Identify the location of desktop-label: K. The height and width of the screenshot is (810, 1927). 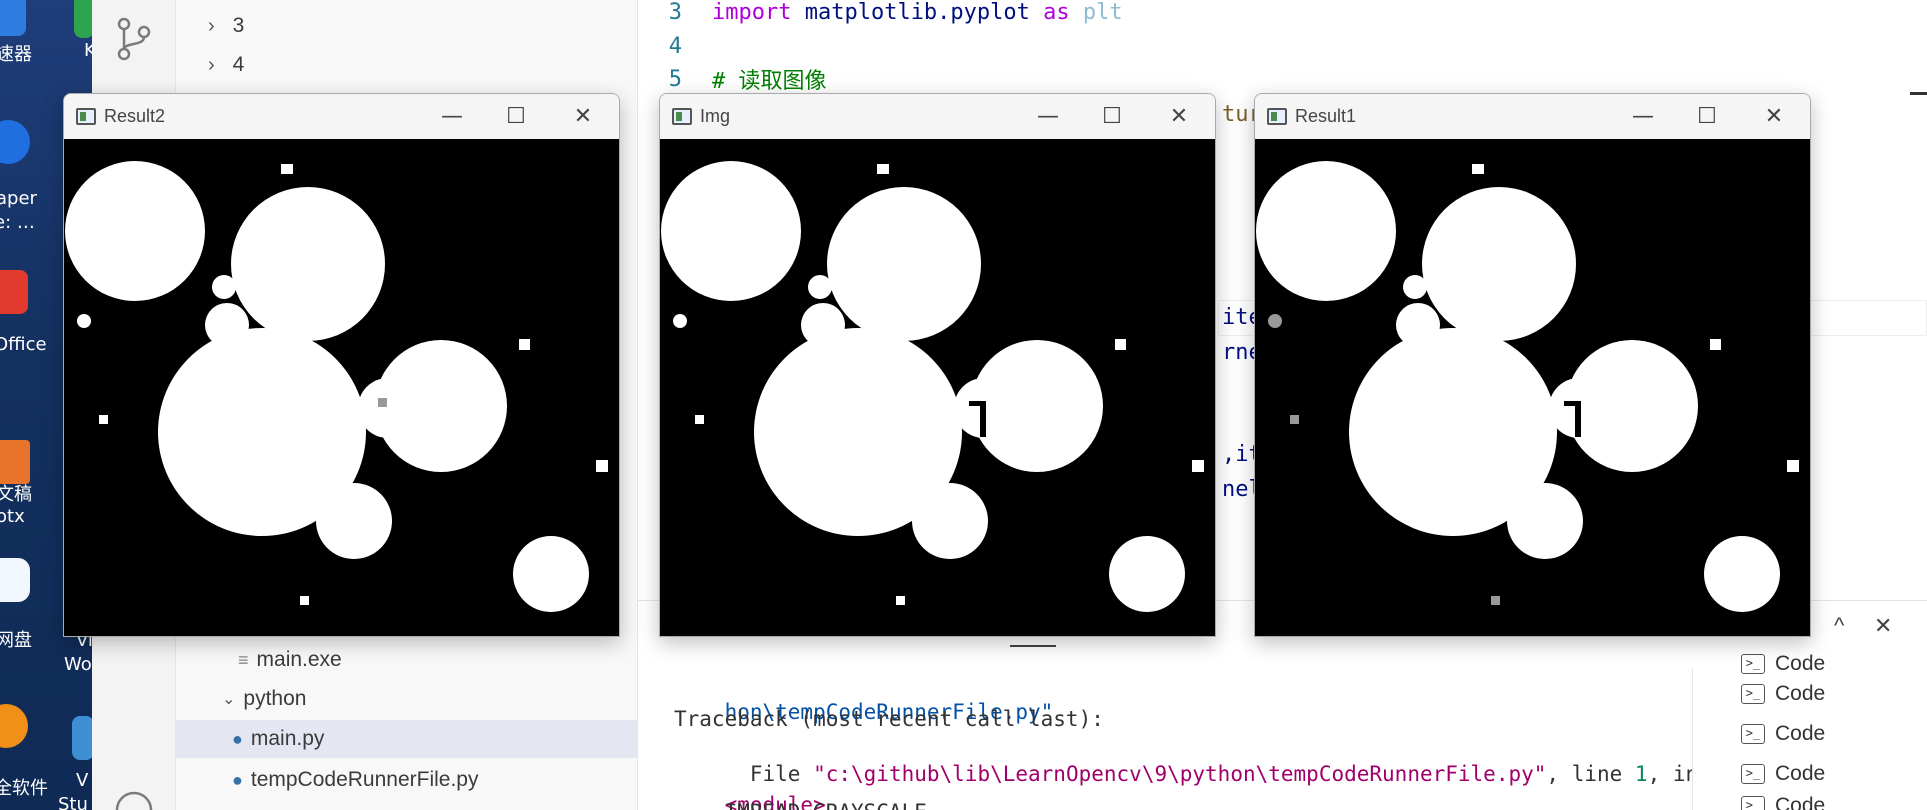
(88, 50).